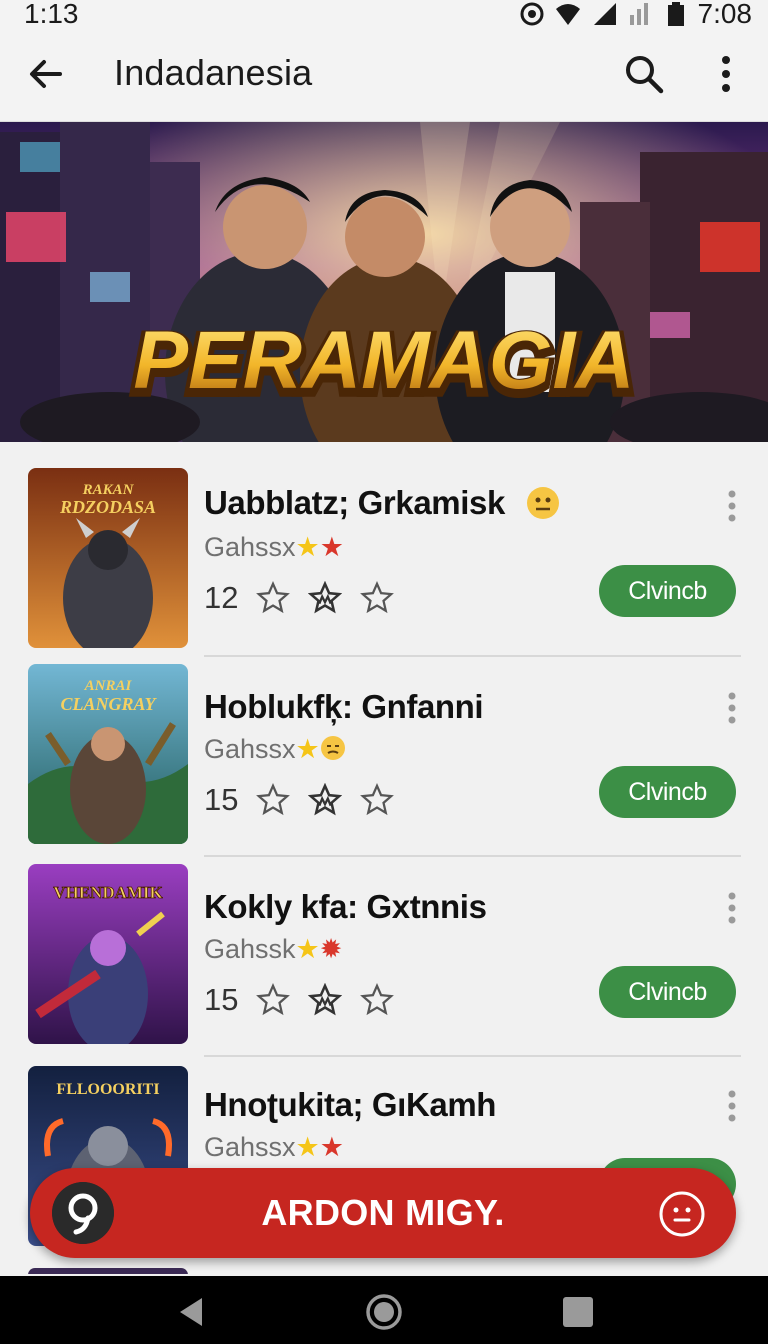 The width and height of the screenshot is (768, 1344). What do you see at coordinates (604, 14) in the screenshot?
I see `signal-icon` at bounding box center [604, 14].